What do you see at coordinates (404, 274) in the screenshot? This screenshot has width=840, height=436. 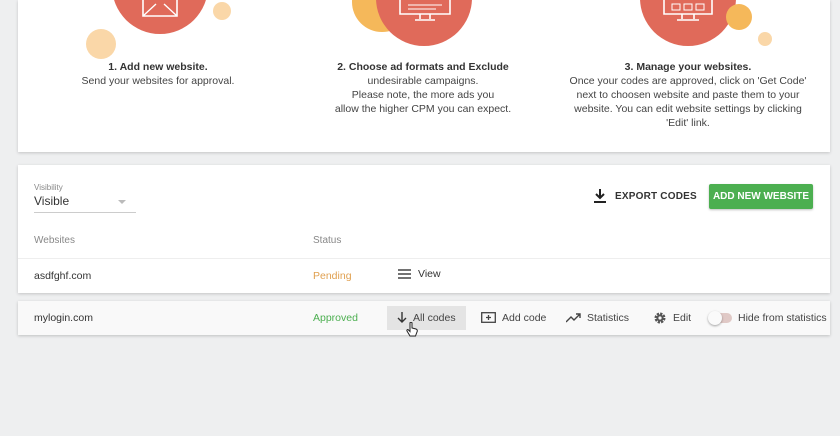 I see `list-icon` at bounding box center [404, 274].